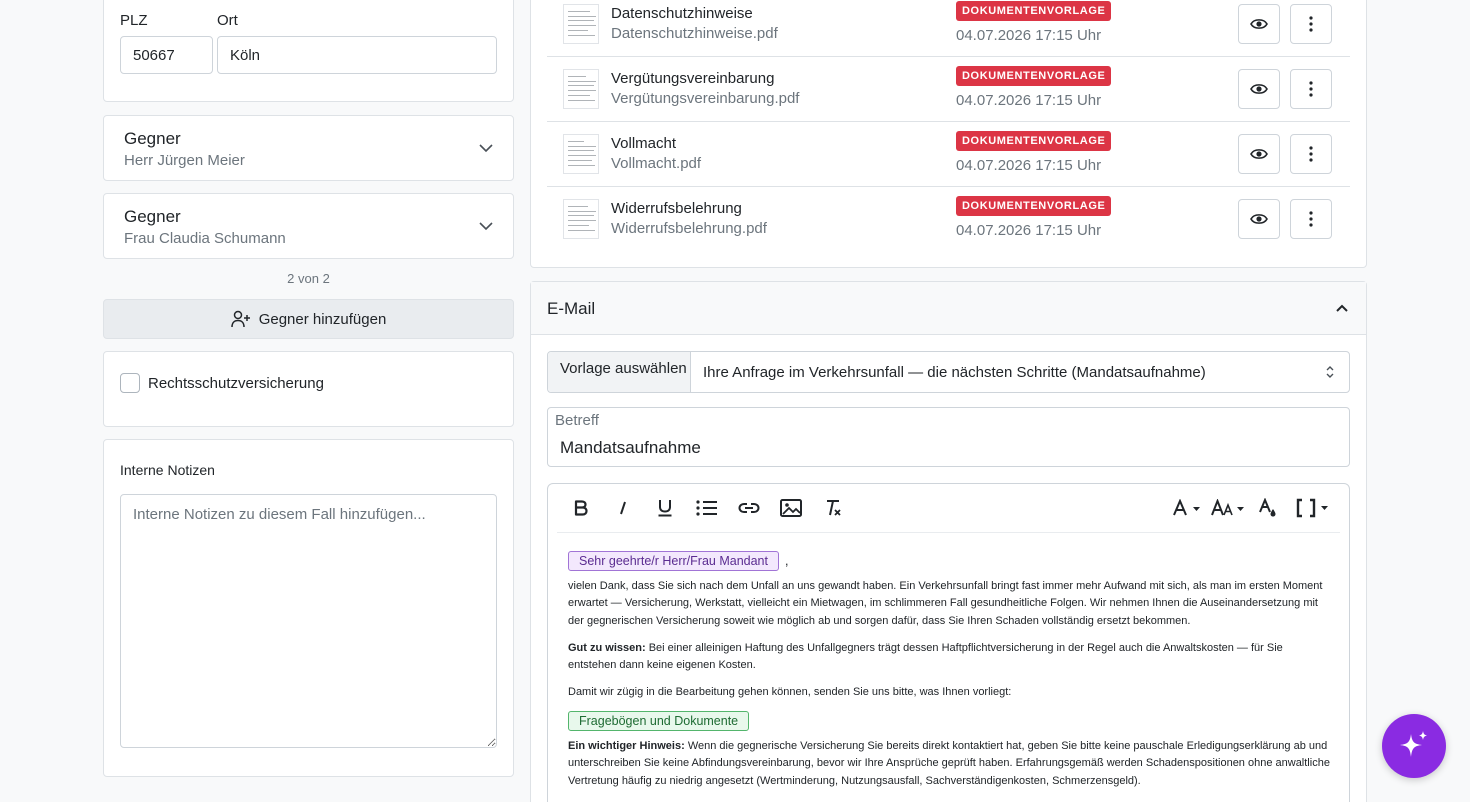 The height and width of the screenshot is (802, 1470). What do you see at coordinates (948, 437) in the screenshot?
I see `subject-field: Betreff Mandatsaufnahme` at bounding box center [948, 437].